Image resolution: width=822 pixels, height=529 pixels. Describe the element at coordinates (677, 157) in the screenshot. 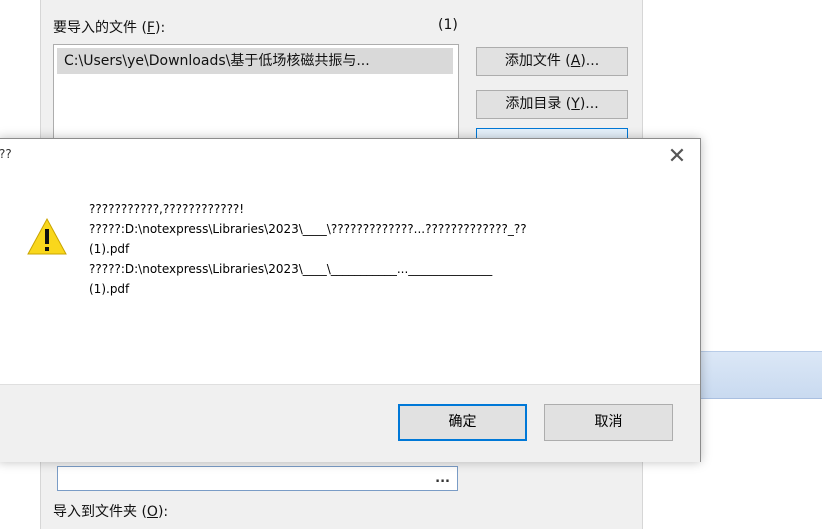

I see `close-icon: ✕` at that location.